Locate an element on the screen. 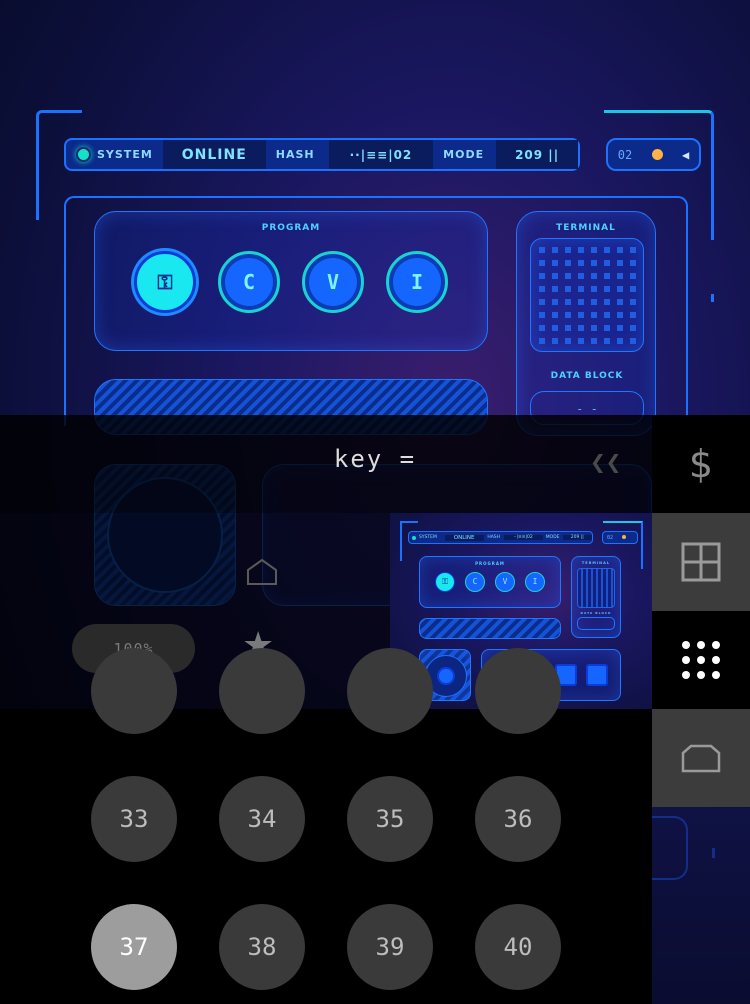 This screenshot has height=1004, width=750. counter-pill: 02 ◀ is located at coordinates (653, 154).